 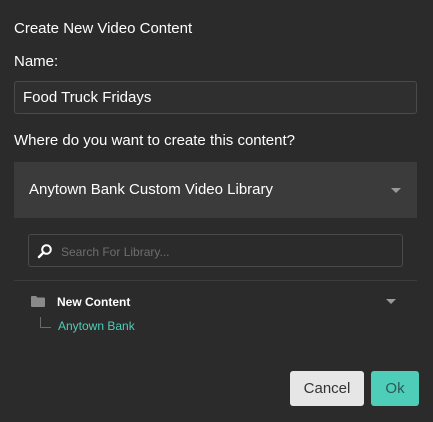 What do you see at coordinates (215, 302) in the screenshot?
I see `tree-folder-new-content: New Content` at bounding box center [215, 302].